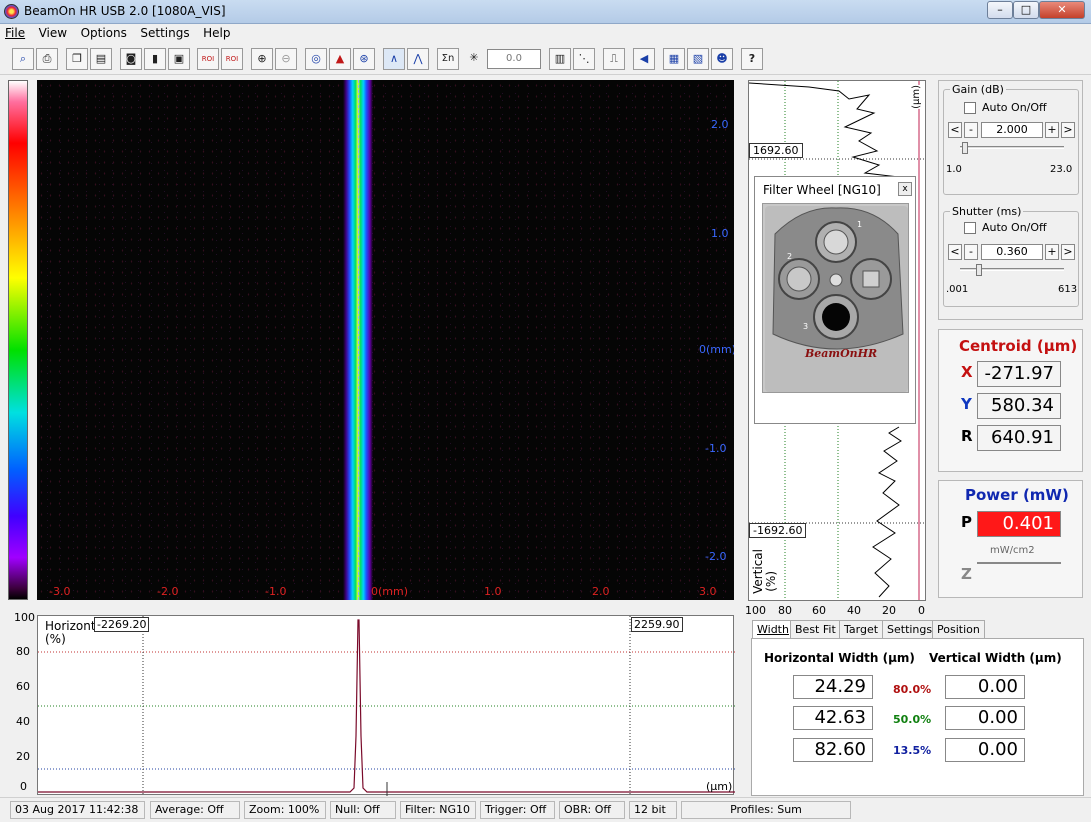 The width and height of the screenshot is (1091, 822). I want to click on user-icon: ☻, so click(722, 59).